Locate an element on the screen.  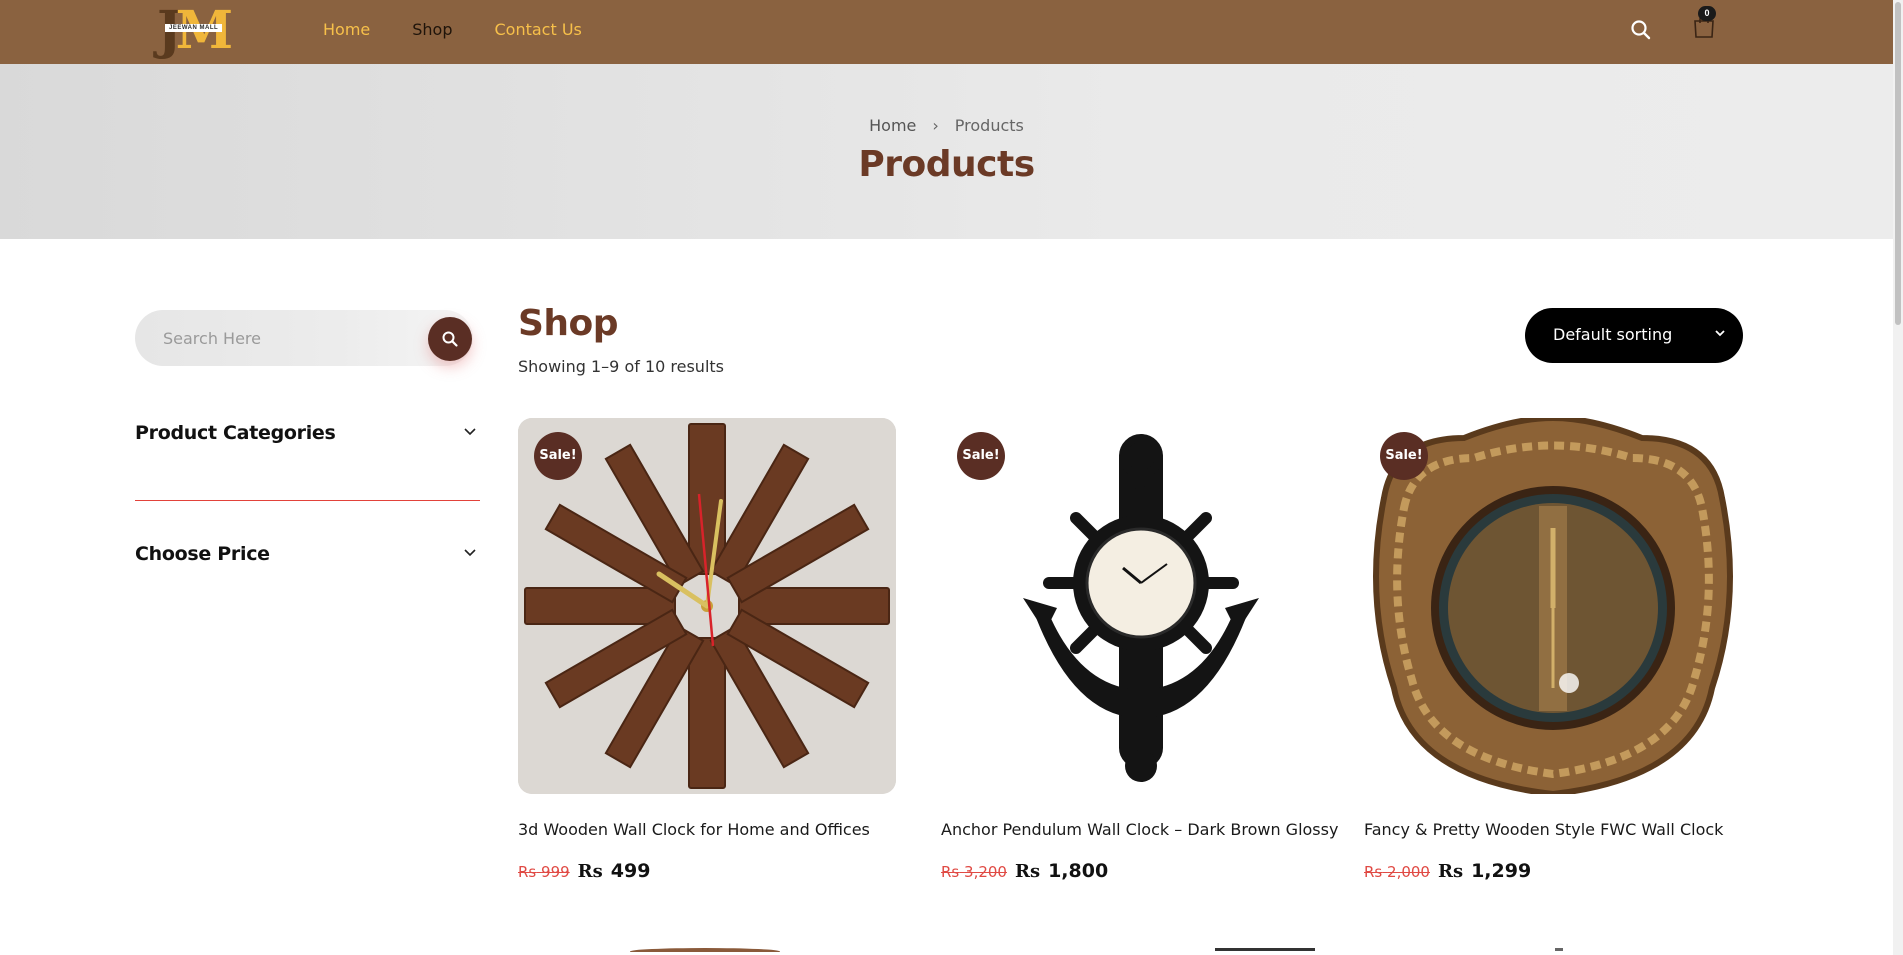
accordion-product-categories: Product Categories is located at coordinates (307, 437).